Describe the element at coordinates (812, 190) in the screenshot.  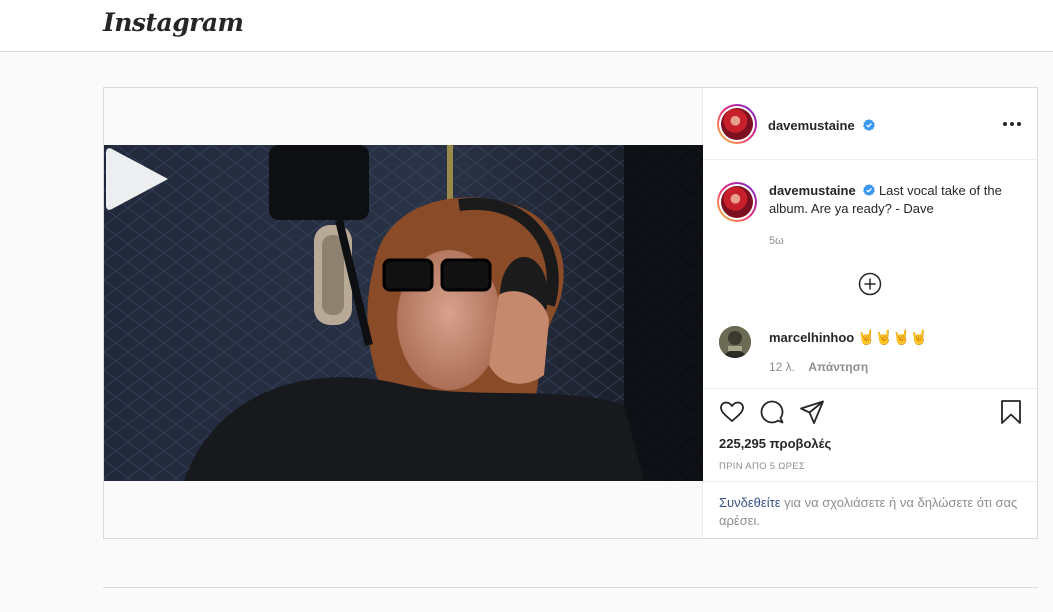
I see `caption-username: davemustaine` at that location.